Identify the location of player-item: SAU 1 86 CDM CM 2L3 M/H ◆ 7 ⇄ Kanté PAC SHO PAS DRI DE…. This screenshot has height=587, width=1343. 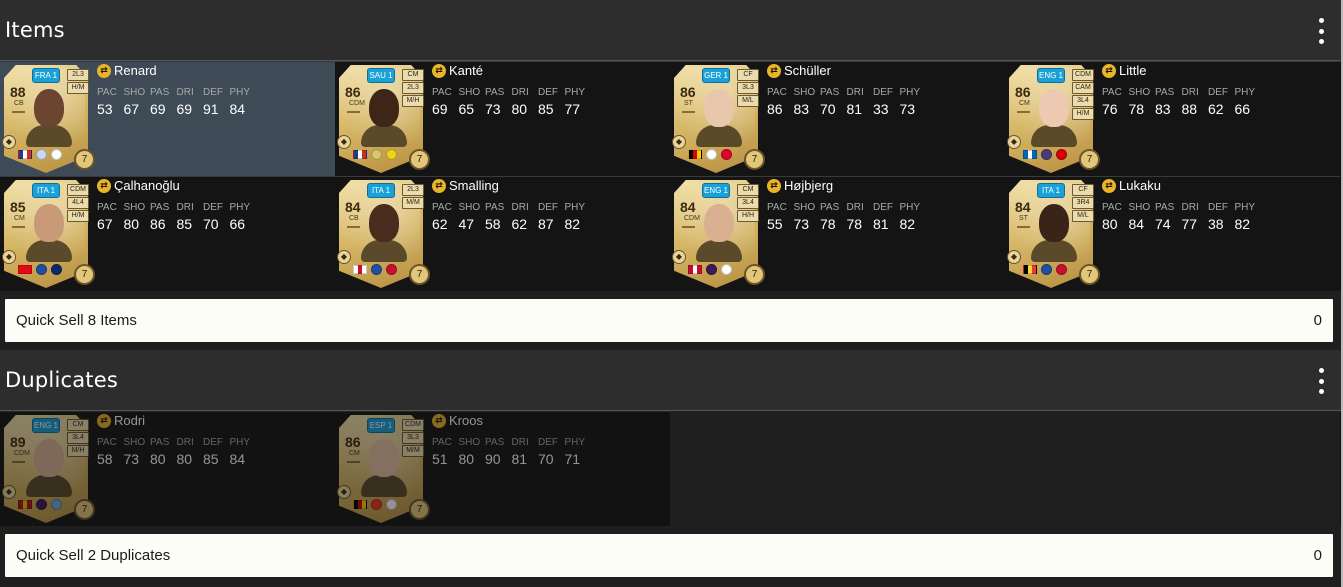
(502, 118).